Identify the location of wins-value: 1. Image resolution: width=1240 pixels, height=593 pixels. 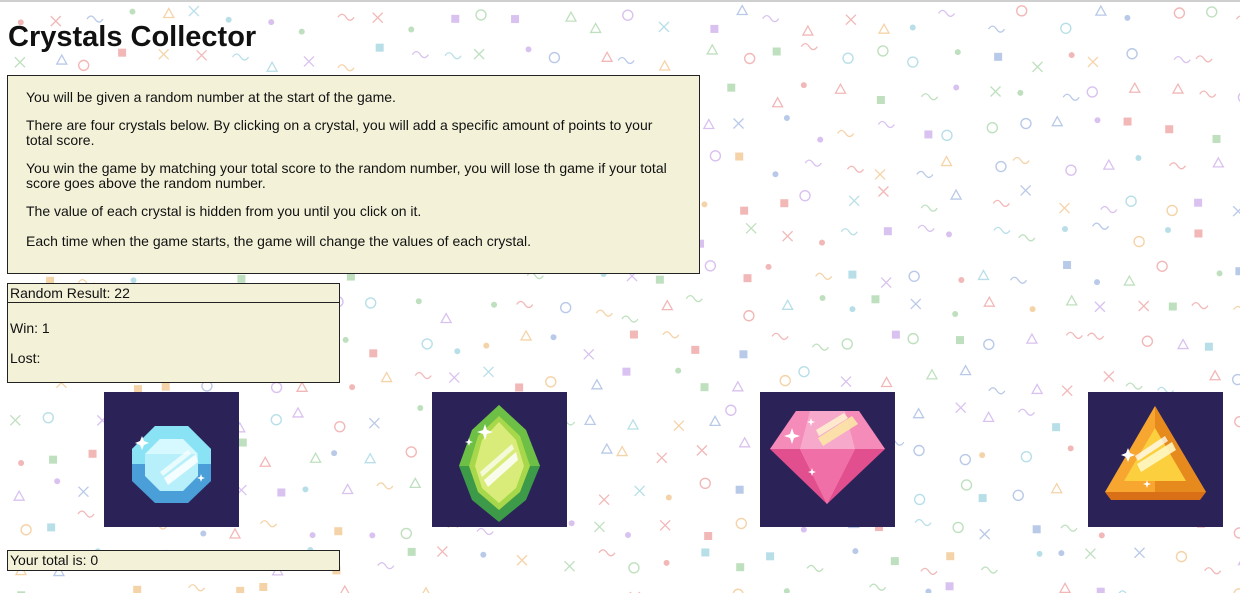
(45, 328).